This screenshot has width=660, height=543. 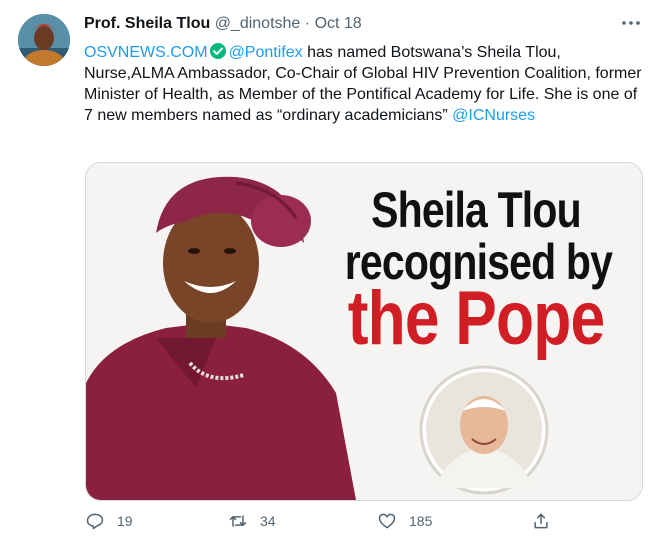 What do you see at coordinates (218, 51) in the screenshot?
I see `verified-badge-icon` at bounding box center [218, 51].